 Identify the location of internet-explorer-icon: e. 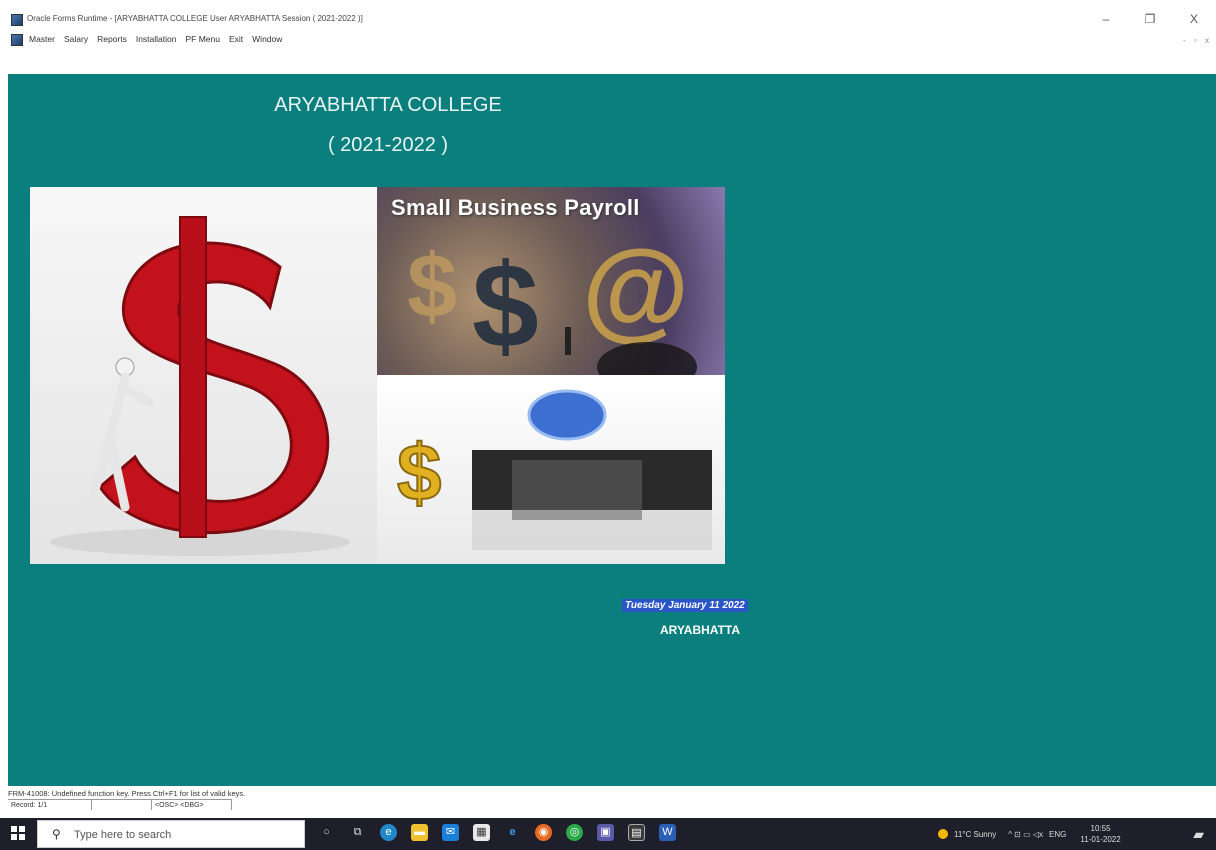
(512, 832).